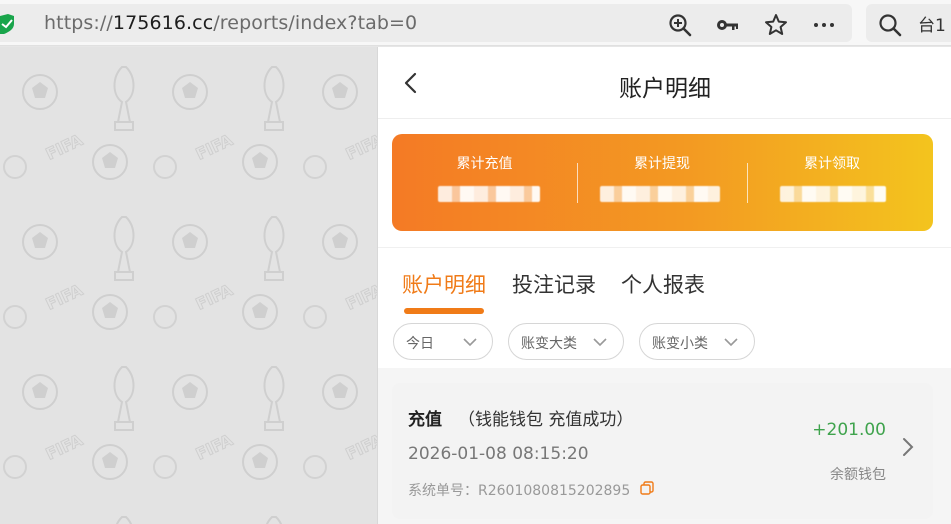  I want to click on summary-card: 累计充值 累计提现 累计领取, so click(662, 182).